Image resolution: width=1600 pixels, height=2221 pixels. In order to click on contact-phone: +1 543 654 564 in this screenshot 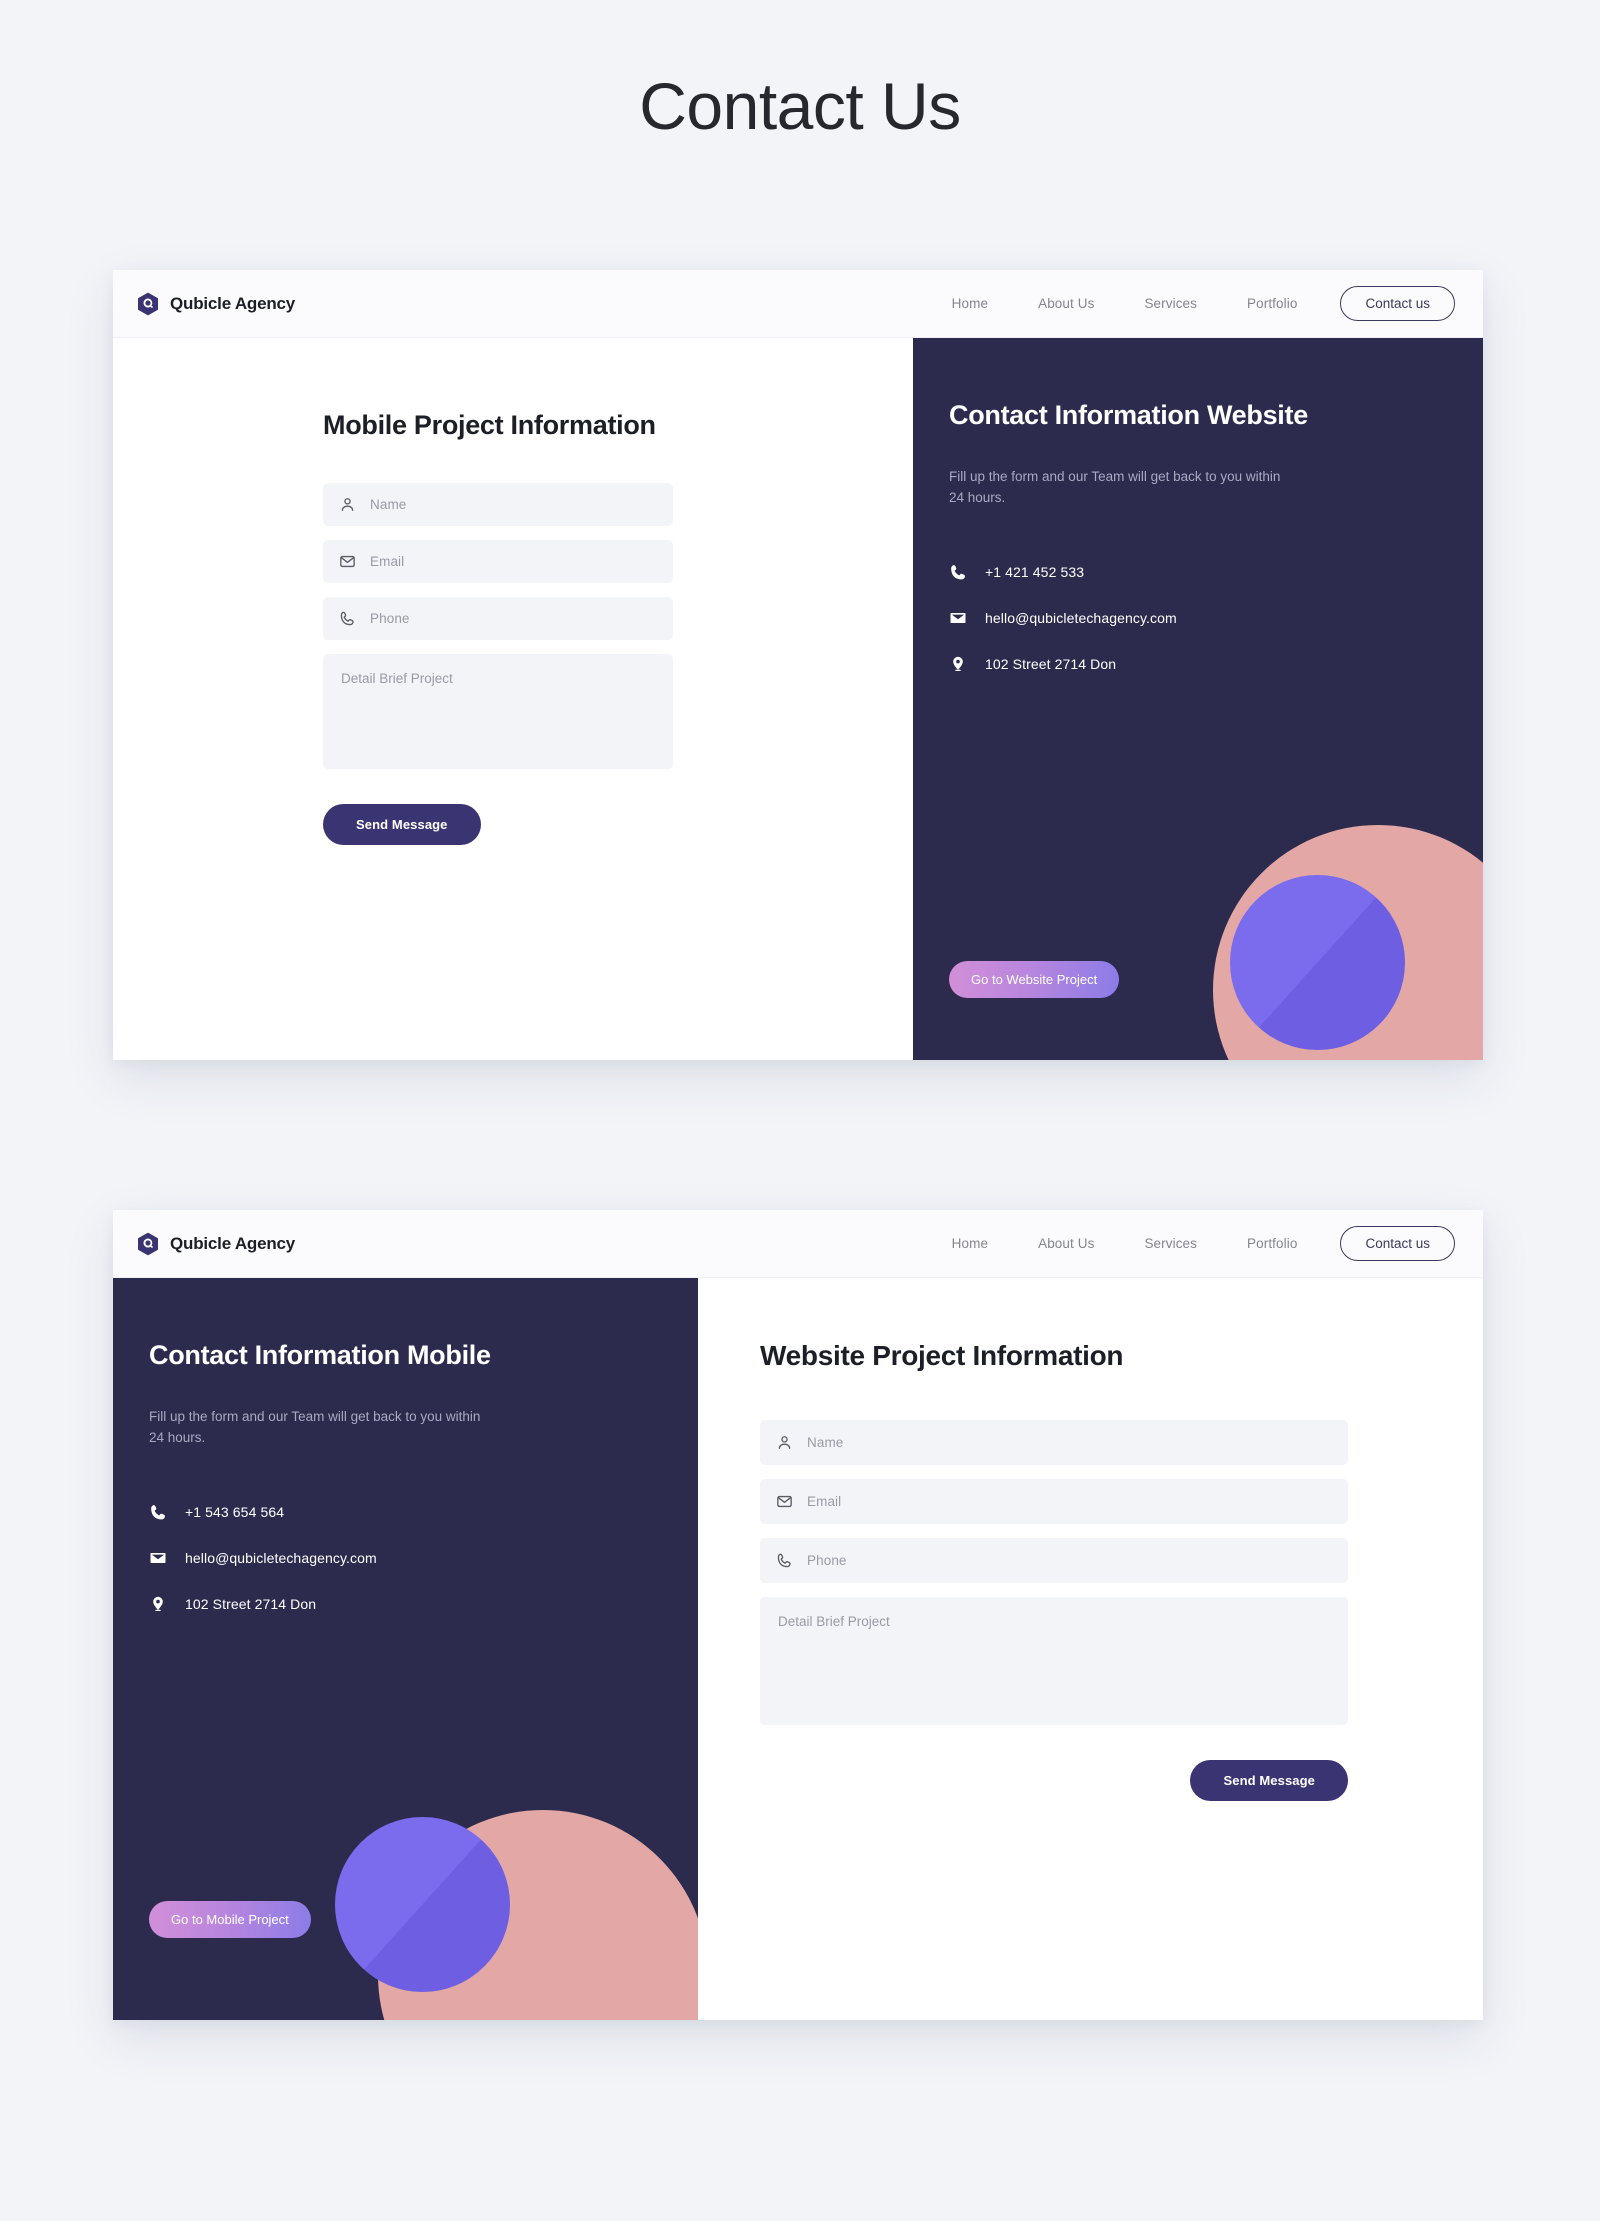, I will do `click(396, 1512)`.